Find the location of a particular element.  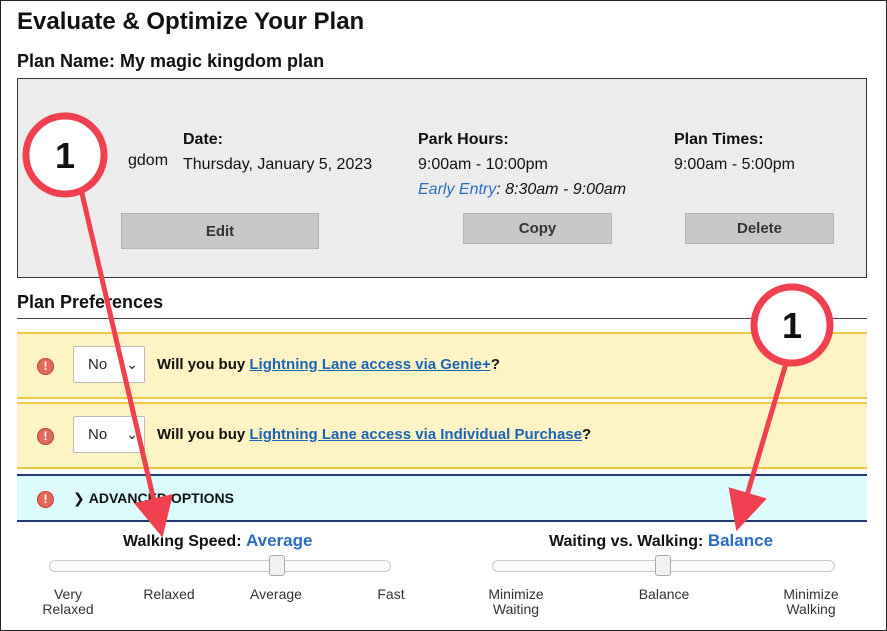

park-name: gdom is located at coordinates (148, 160).